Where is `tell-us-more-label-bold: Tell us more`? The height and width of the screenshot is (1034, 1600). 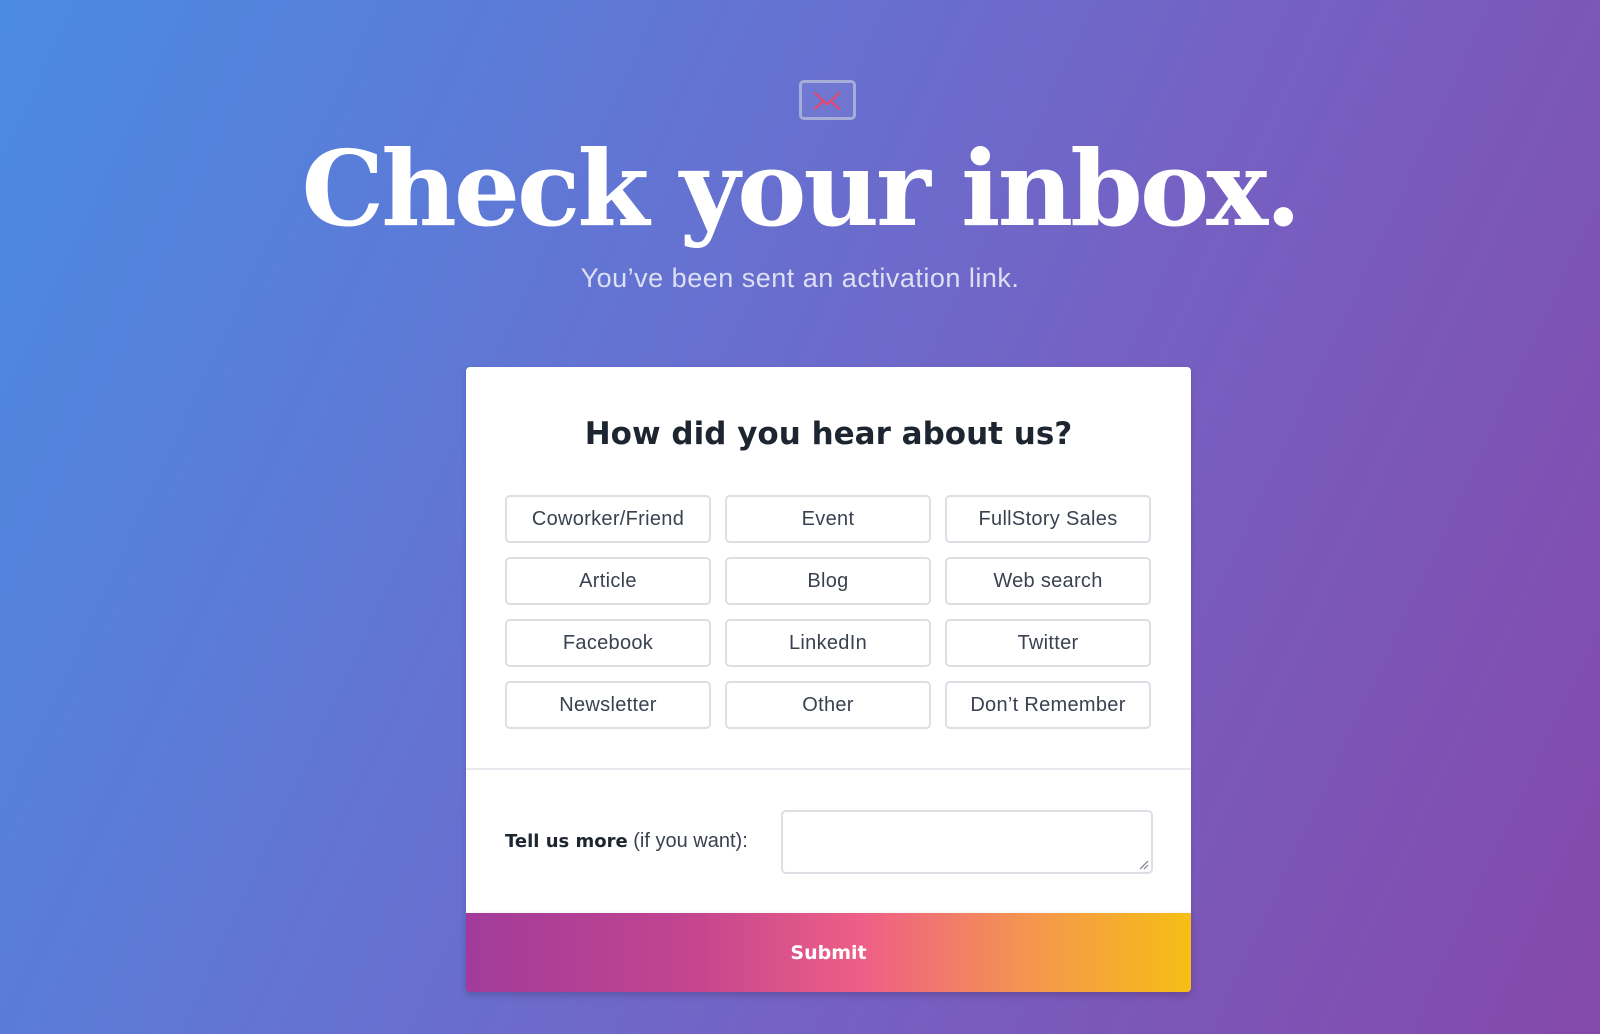
tell-us-more-label-bold: Tell us more is located at coordinates (566, 841).